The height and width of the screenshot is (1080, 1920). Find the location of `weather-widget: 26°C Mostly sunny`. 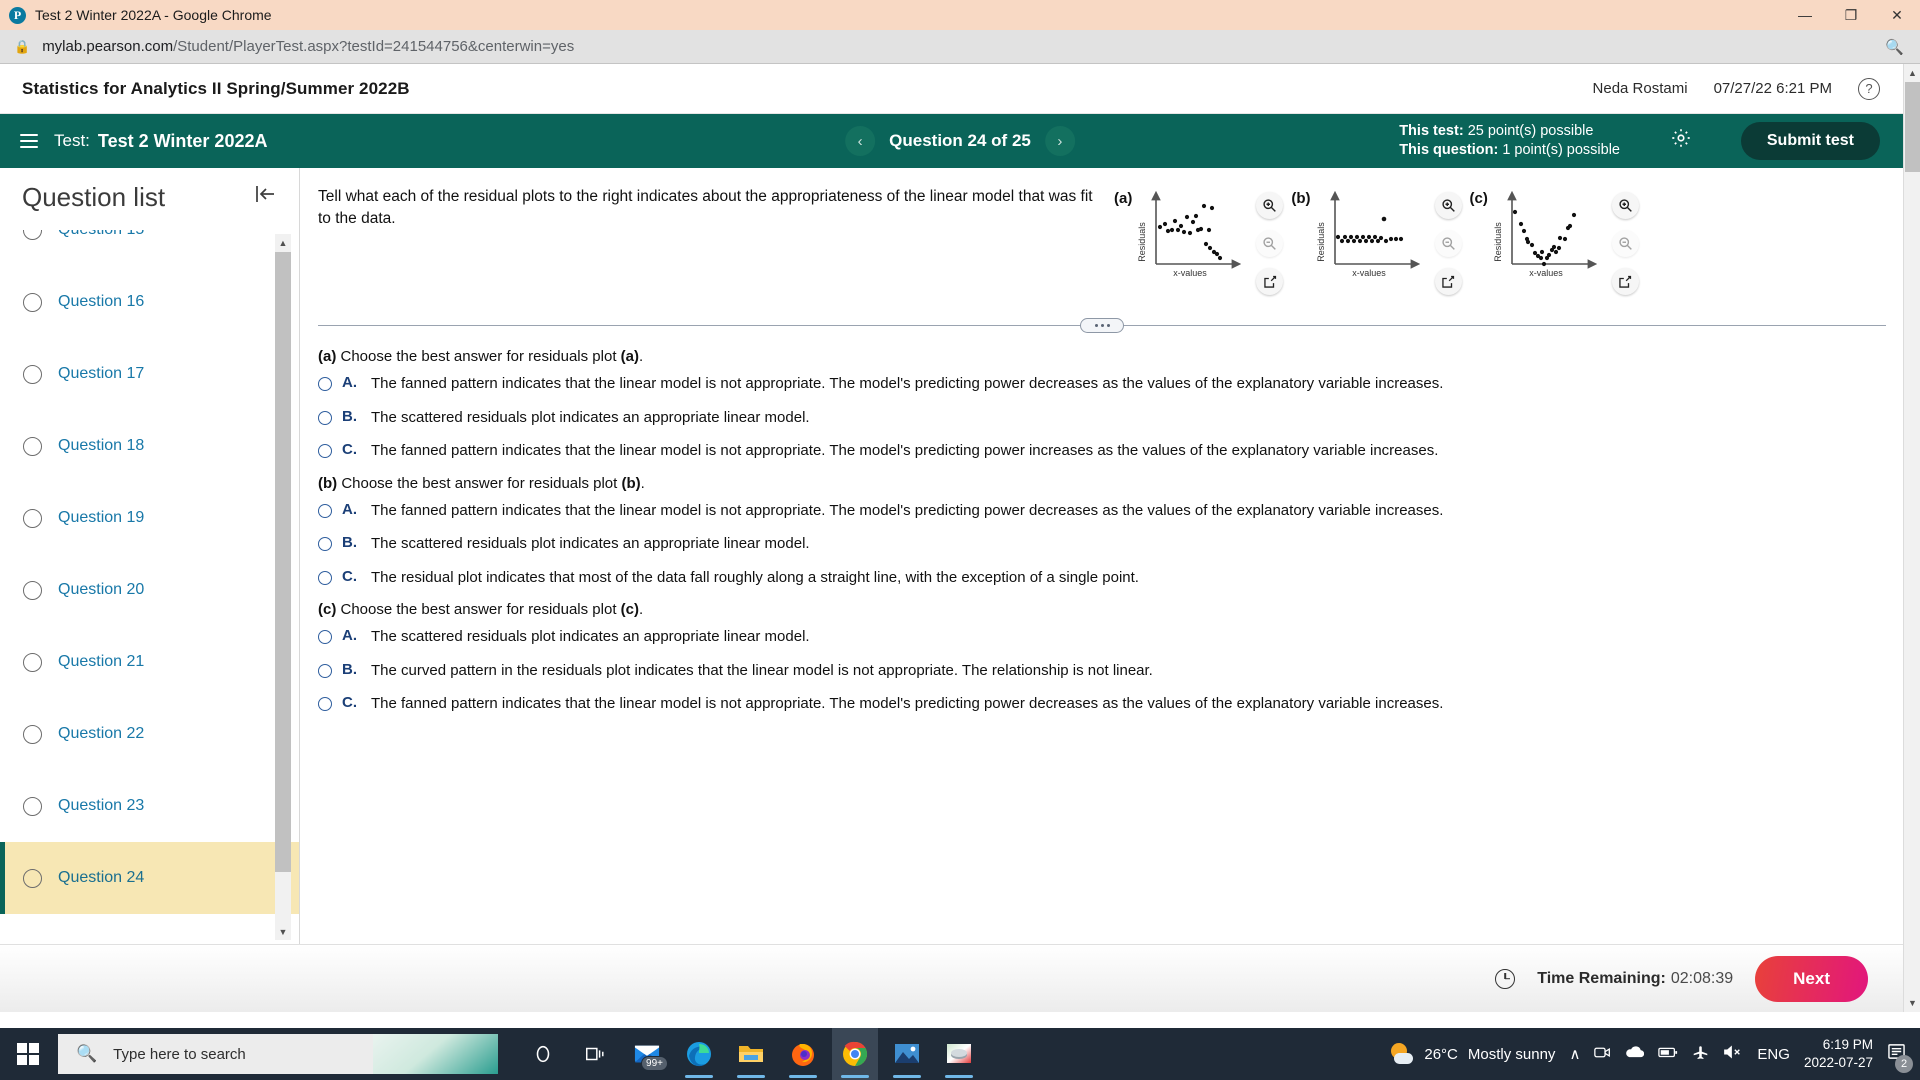

weather-widget: 26°C Mostly sunny is located at coordinates (1472, 1054).